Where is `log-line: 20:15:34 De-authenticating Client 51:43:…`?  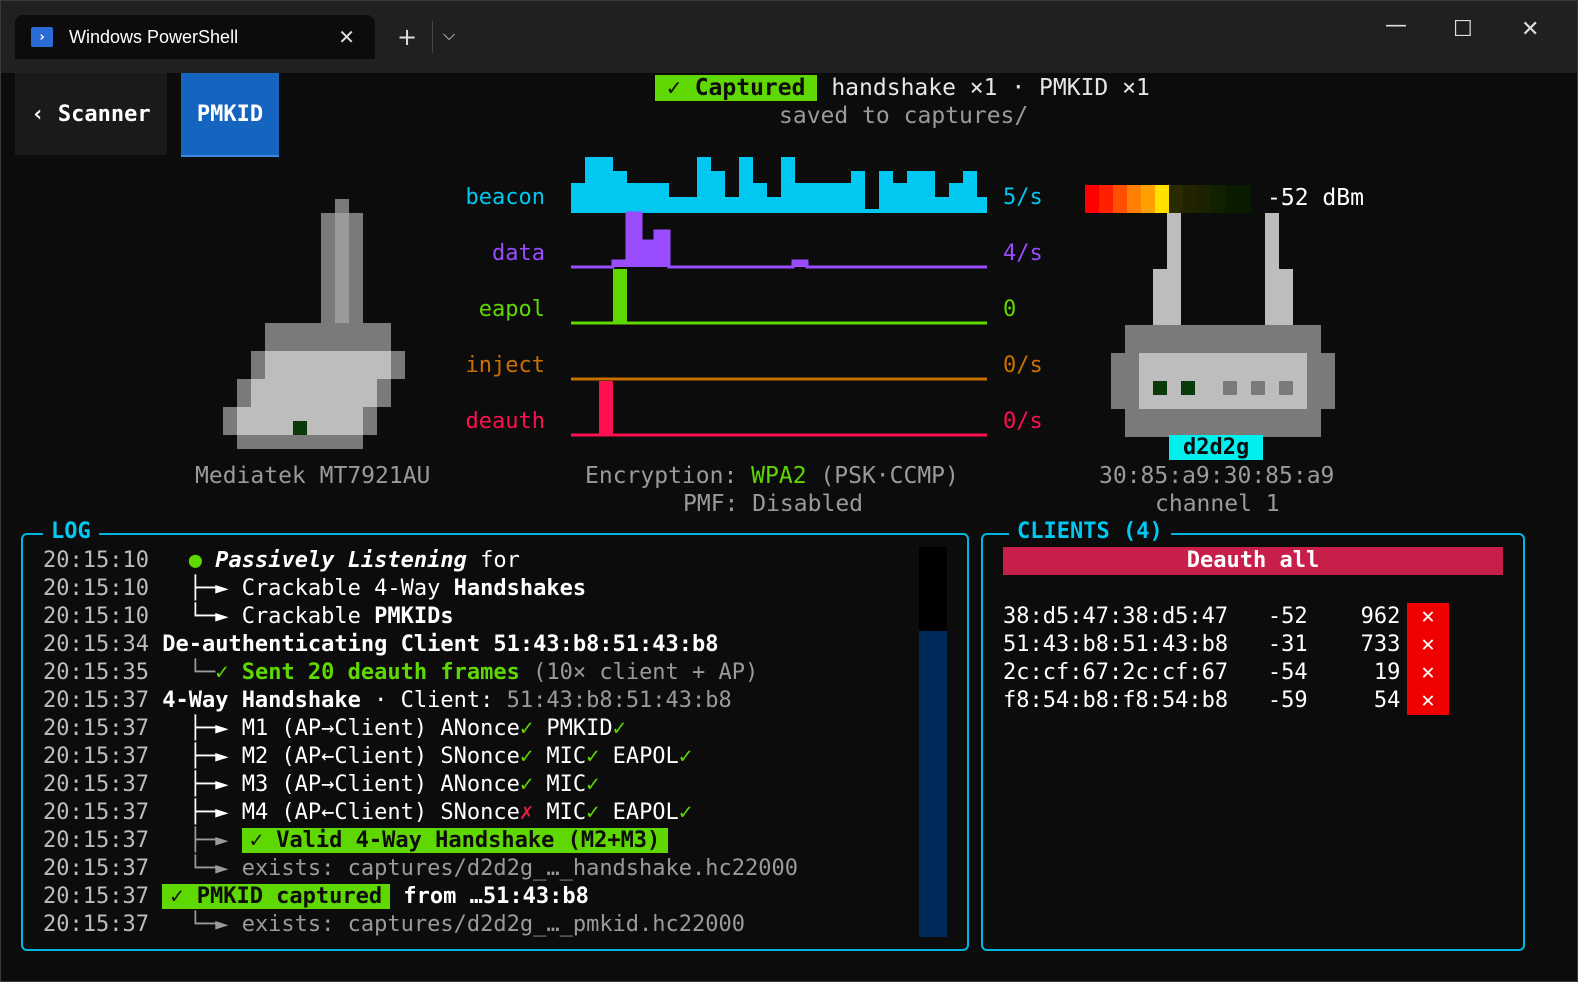
log-line: 20:15:34 De-authenticating Client 51:43:… is located at coordinates (381, 645).